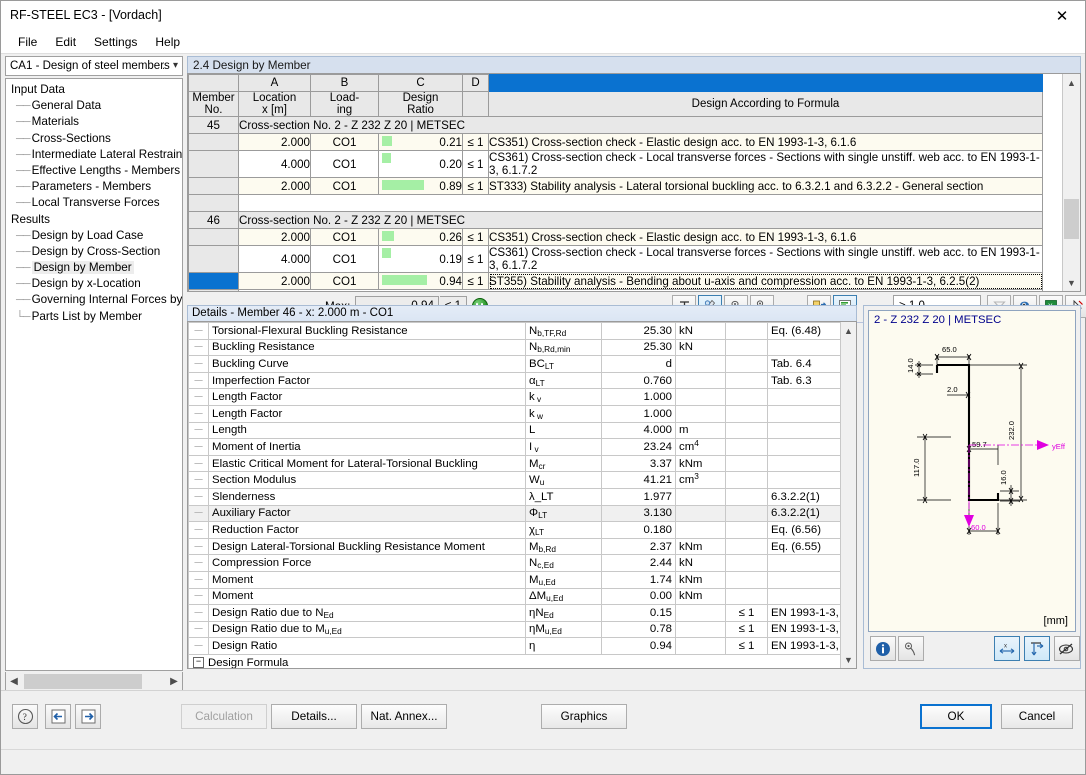  I want to click on tree-group-input-data: Input Data, so click(94, 90).